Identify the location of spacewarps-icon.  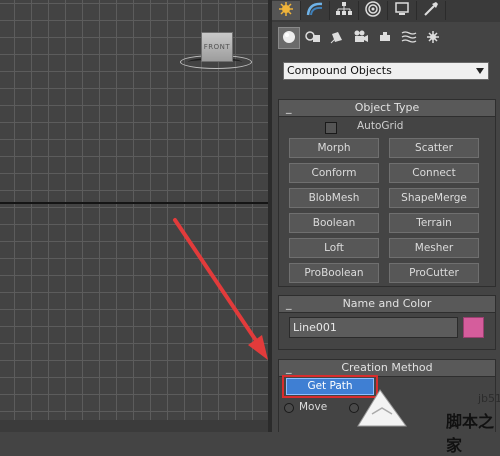
(409, 38).